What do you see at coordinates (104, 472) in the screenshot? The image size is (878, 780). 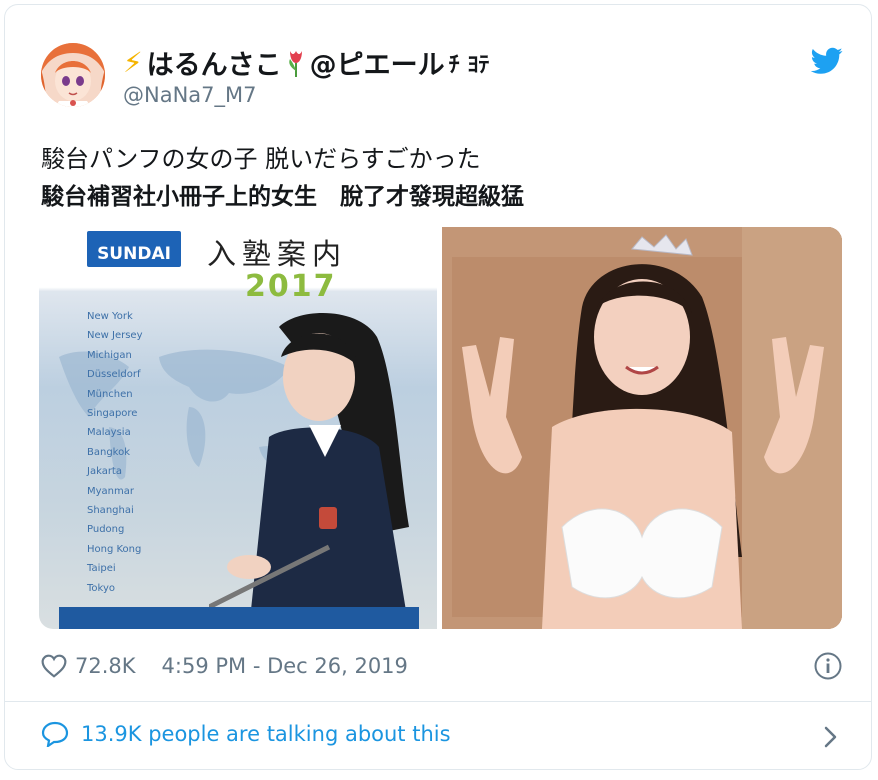 I see `city-item: Jakarta` at bounding box center [104, 472].